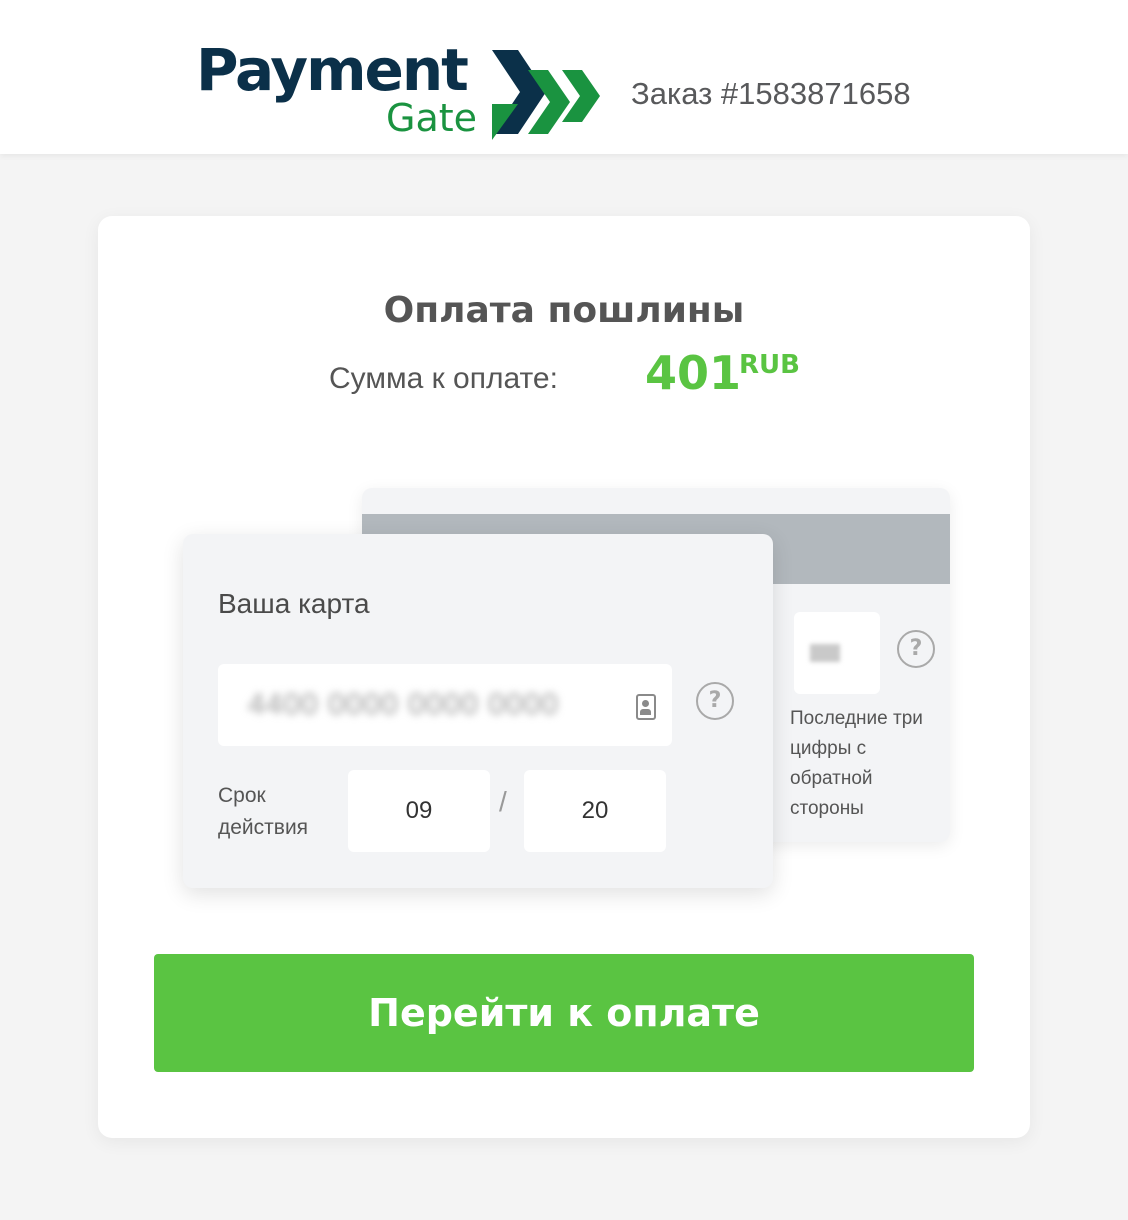  What do you see at coordinates (693, 373) in the screenshot?
I see `amount-value: 401` at bounding box center [693, 373].